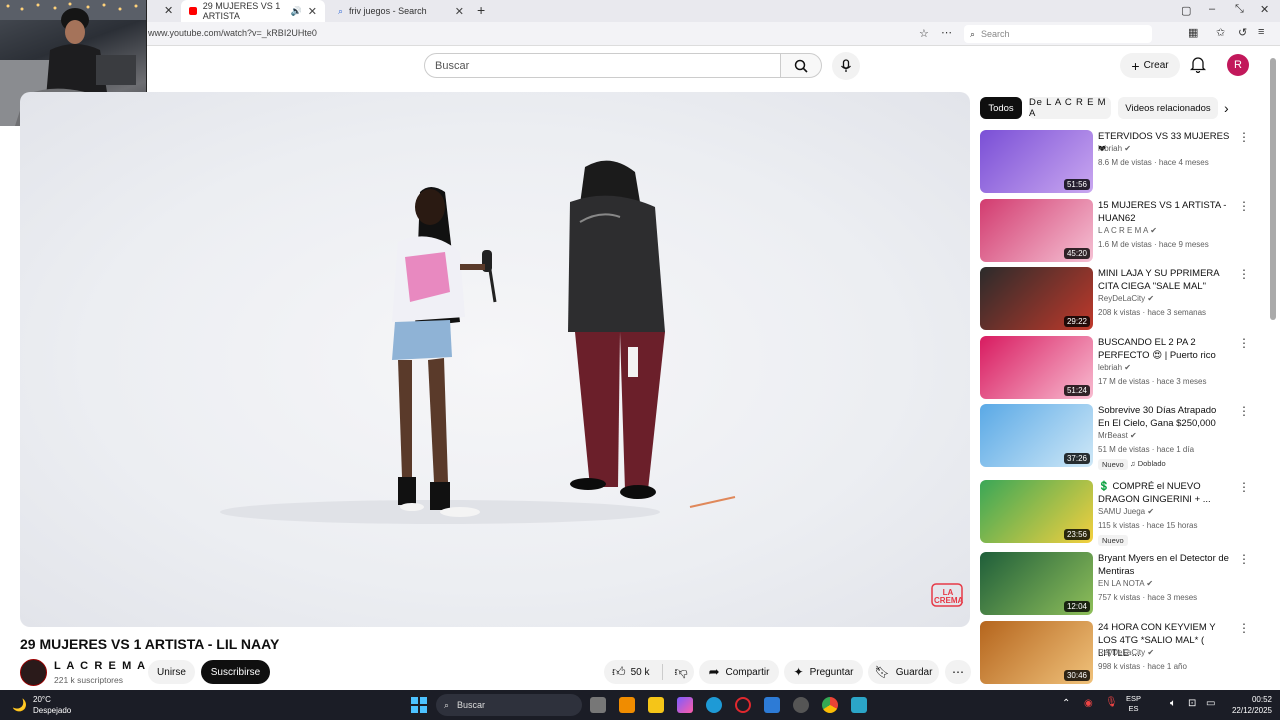  I want to click on channel-name: EN LA NOTA ✔, so click(1125, 583).